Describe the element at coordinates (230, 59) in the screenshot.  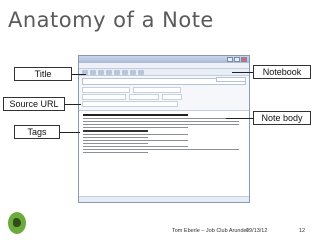
I see `minimize-icon` at that location.